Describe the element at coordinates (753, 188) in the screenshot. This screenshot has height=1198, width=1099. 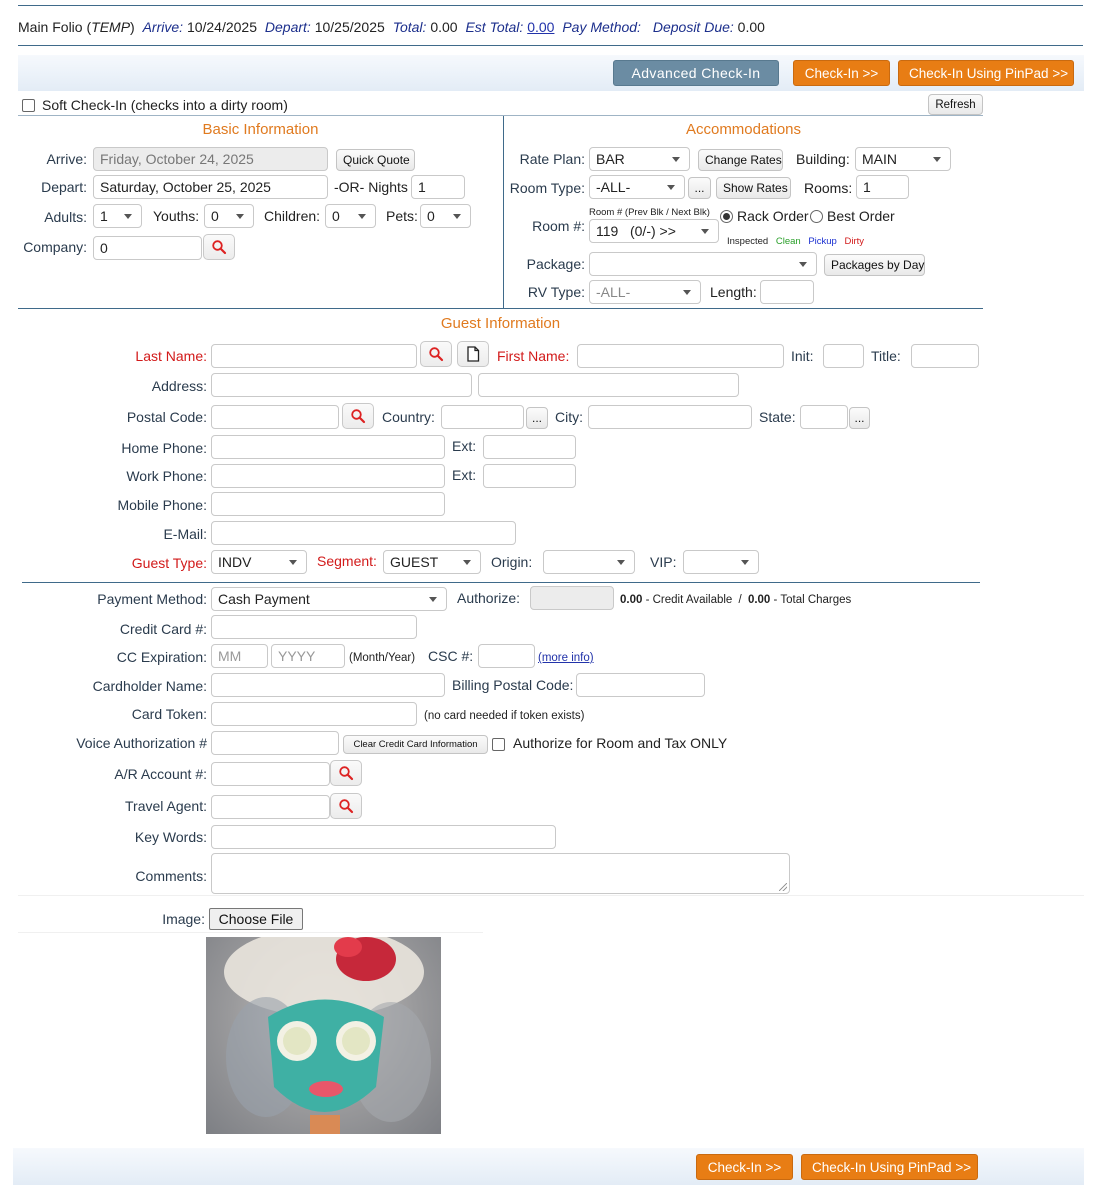
I see `show-rates-button: Show Rates` at that location.